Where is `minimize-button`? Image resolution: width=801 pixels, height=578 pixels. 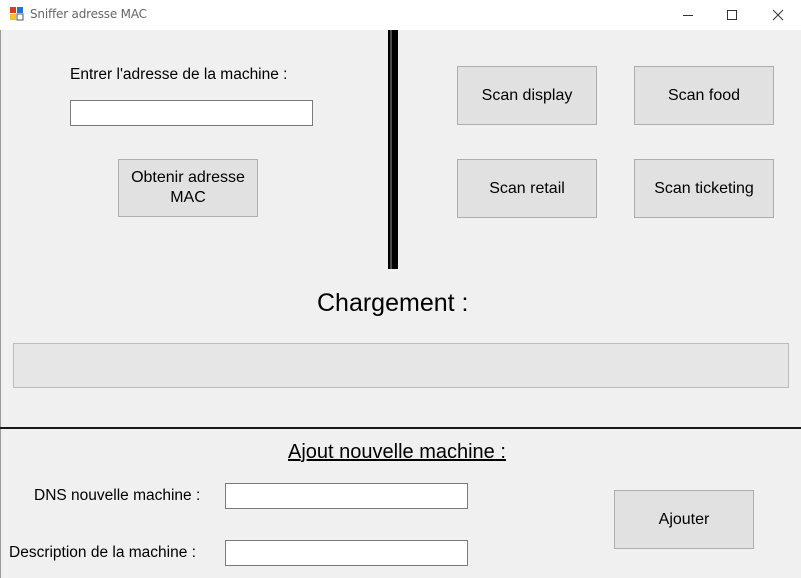
minimize-button is located at coordinates (688, 15).